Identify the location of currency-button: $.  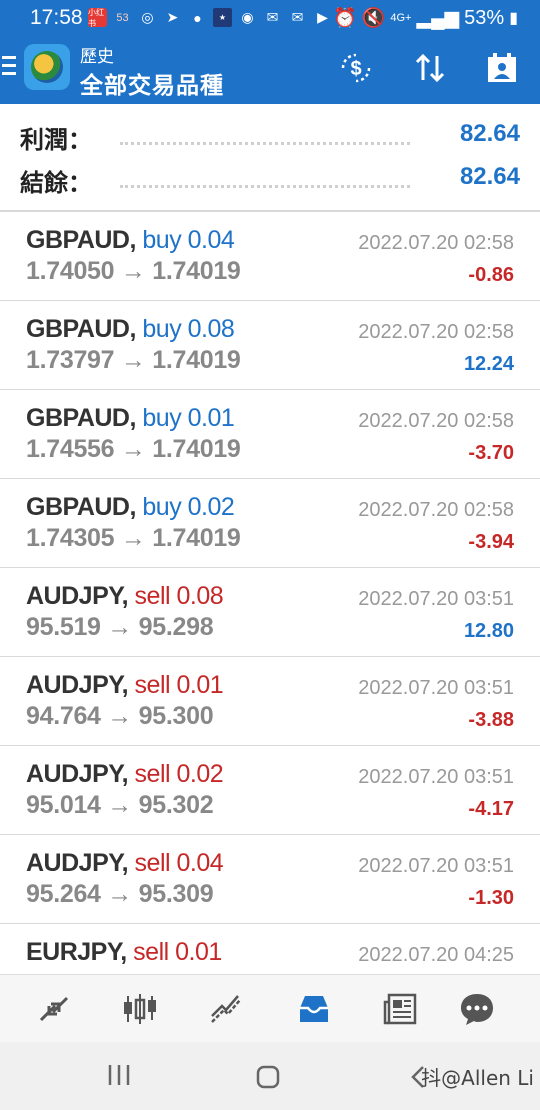
(356, 68).